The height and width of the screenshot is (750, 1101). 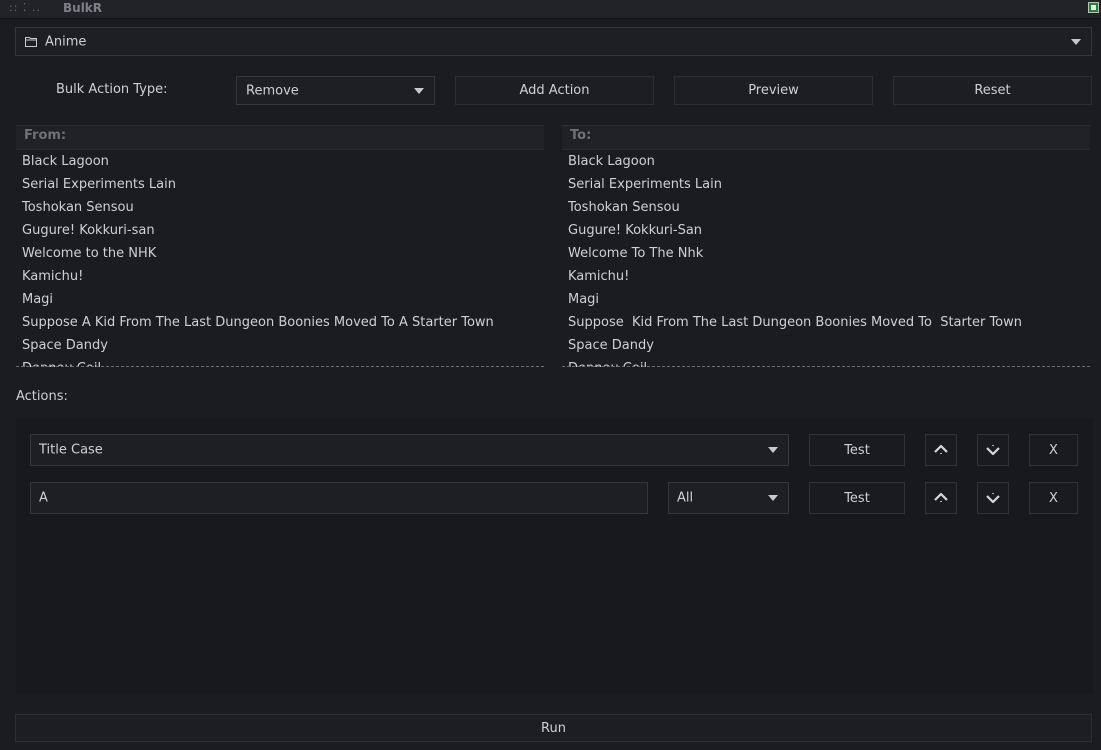 I want to click on action-scope-select: All, so click(x=728, y=498).